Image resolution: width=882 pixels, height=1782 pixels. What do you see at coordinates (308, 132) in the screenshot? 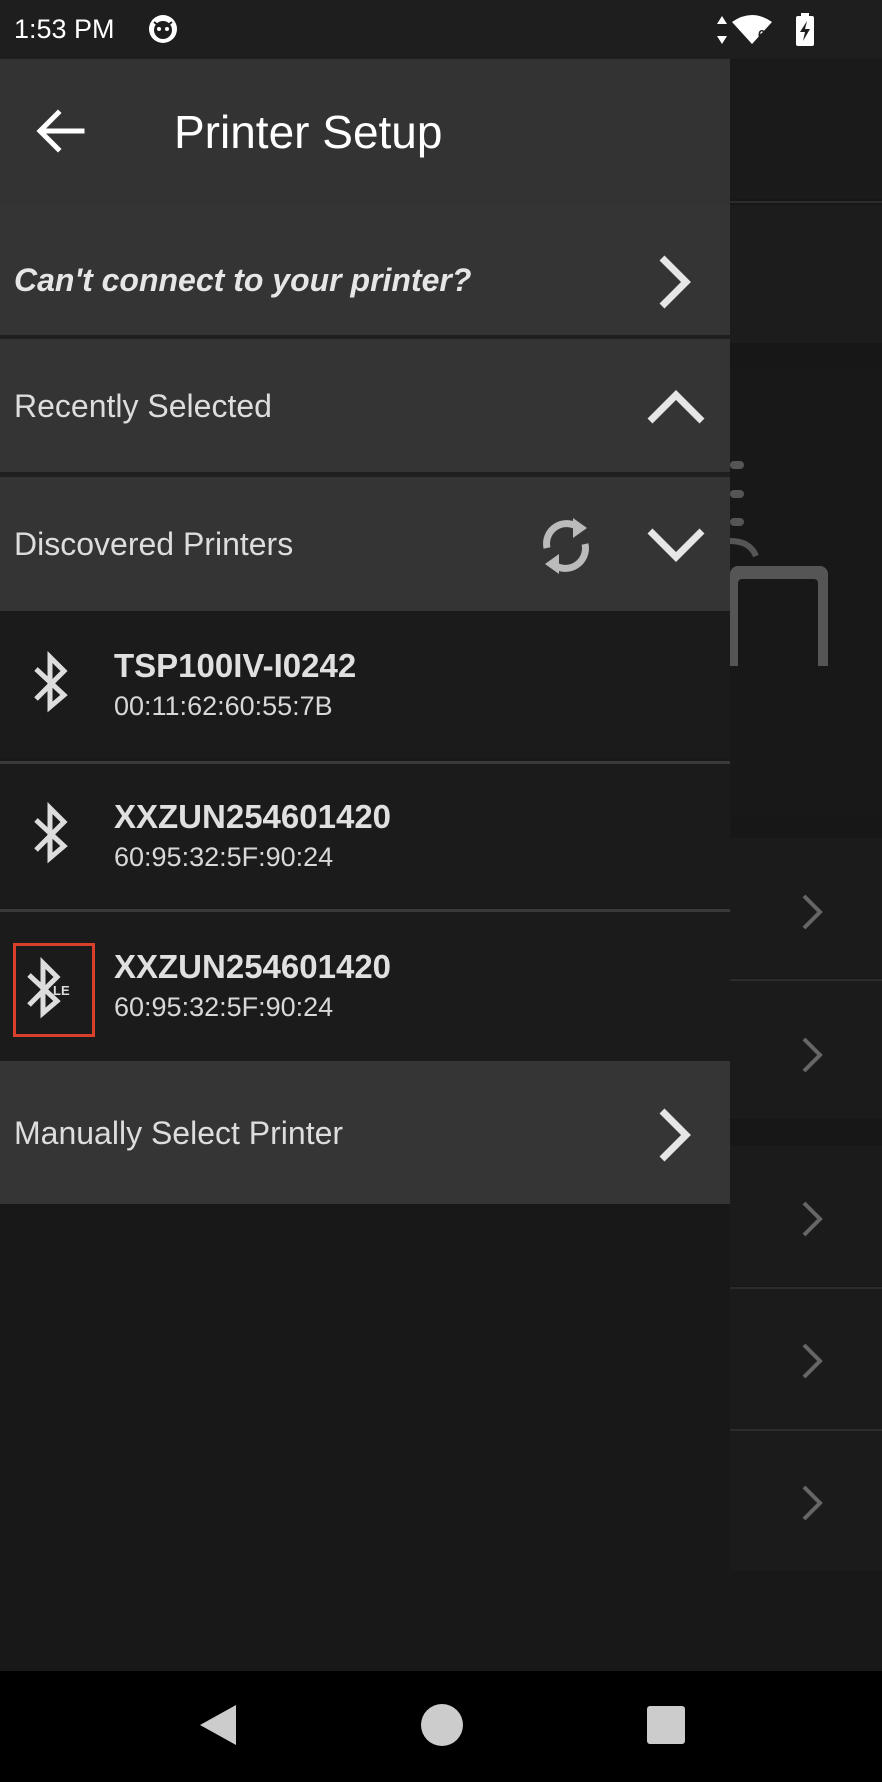
I see `page-title: Printer Setup` at bounding box center [308, 132].